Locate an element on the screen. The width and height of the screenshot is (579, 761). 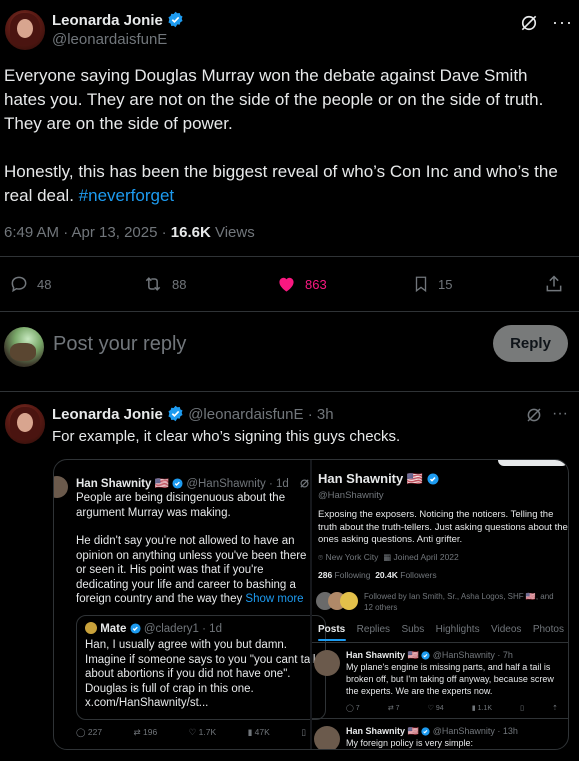
active-tab-indicator is located at coordinates (332, 640).